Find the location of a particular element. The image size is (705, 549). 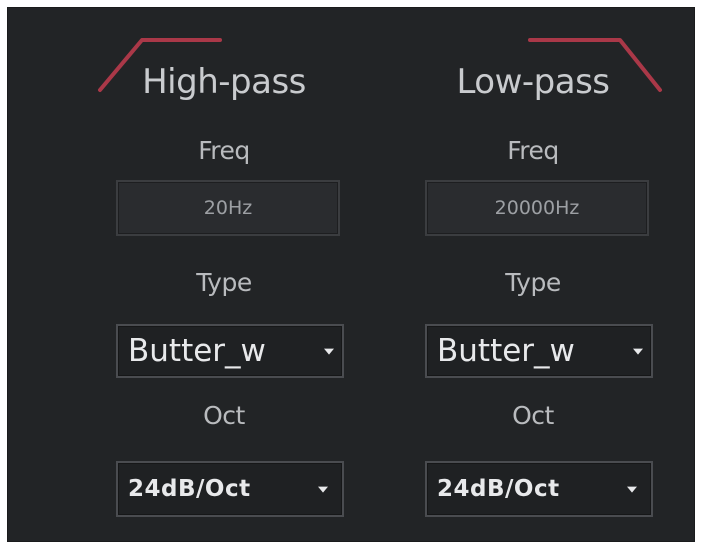

highpass-oct-label: Oct is located at coordinates (224, 415).